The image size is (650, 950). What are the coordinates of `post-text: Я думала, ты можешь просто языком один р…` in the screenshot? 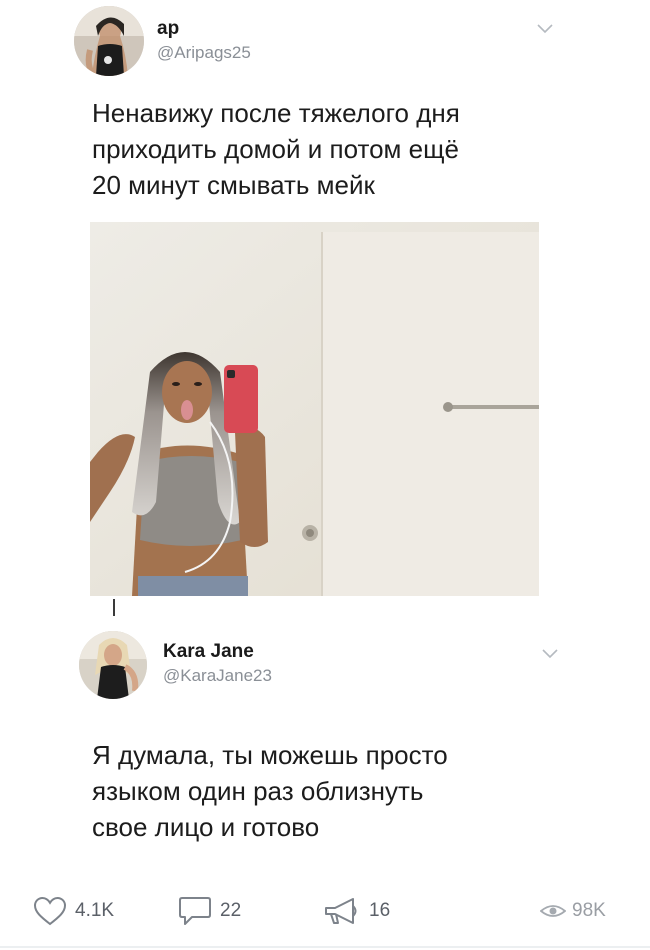 It's located at (270, 791).